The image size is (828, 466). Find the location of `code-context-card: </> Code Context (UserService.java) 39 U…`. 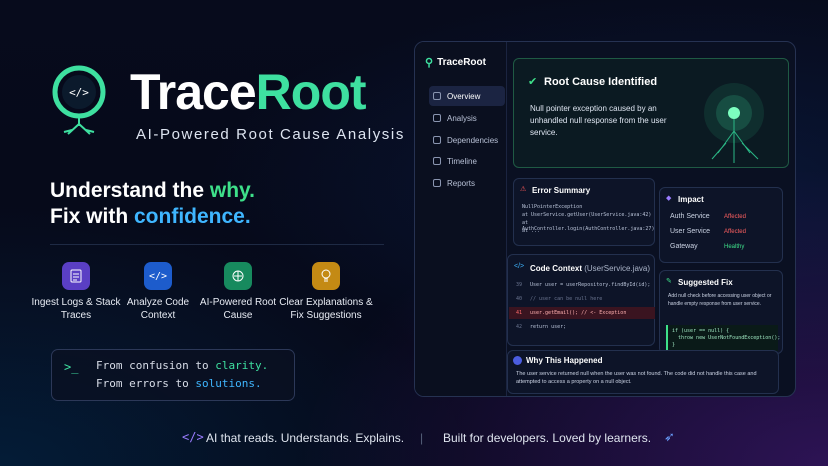

code-context-card: </> Code Context (UserService.java) 39 U… is located at coordinates (581, 300).